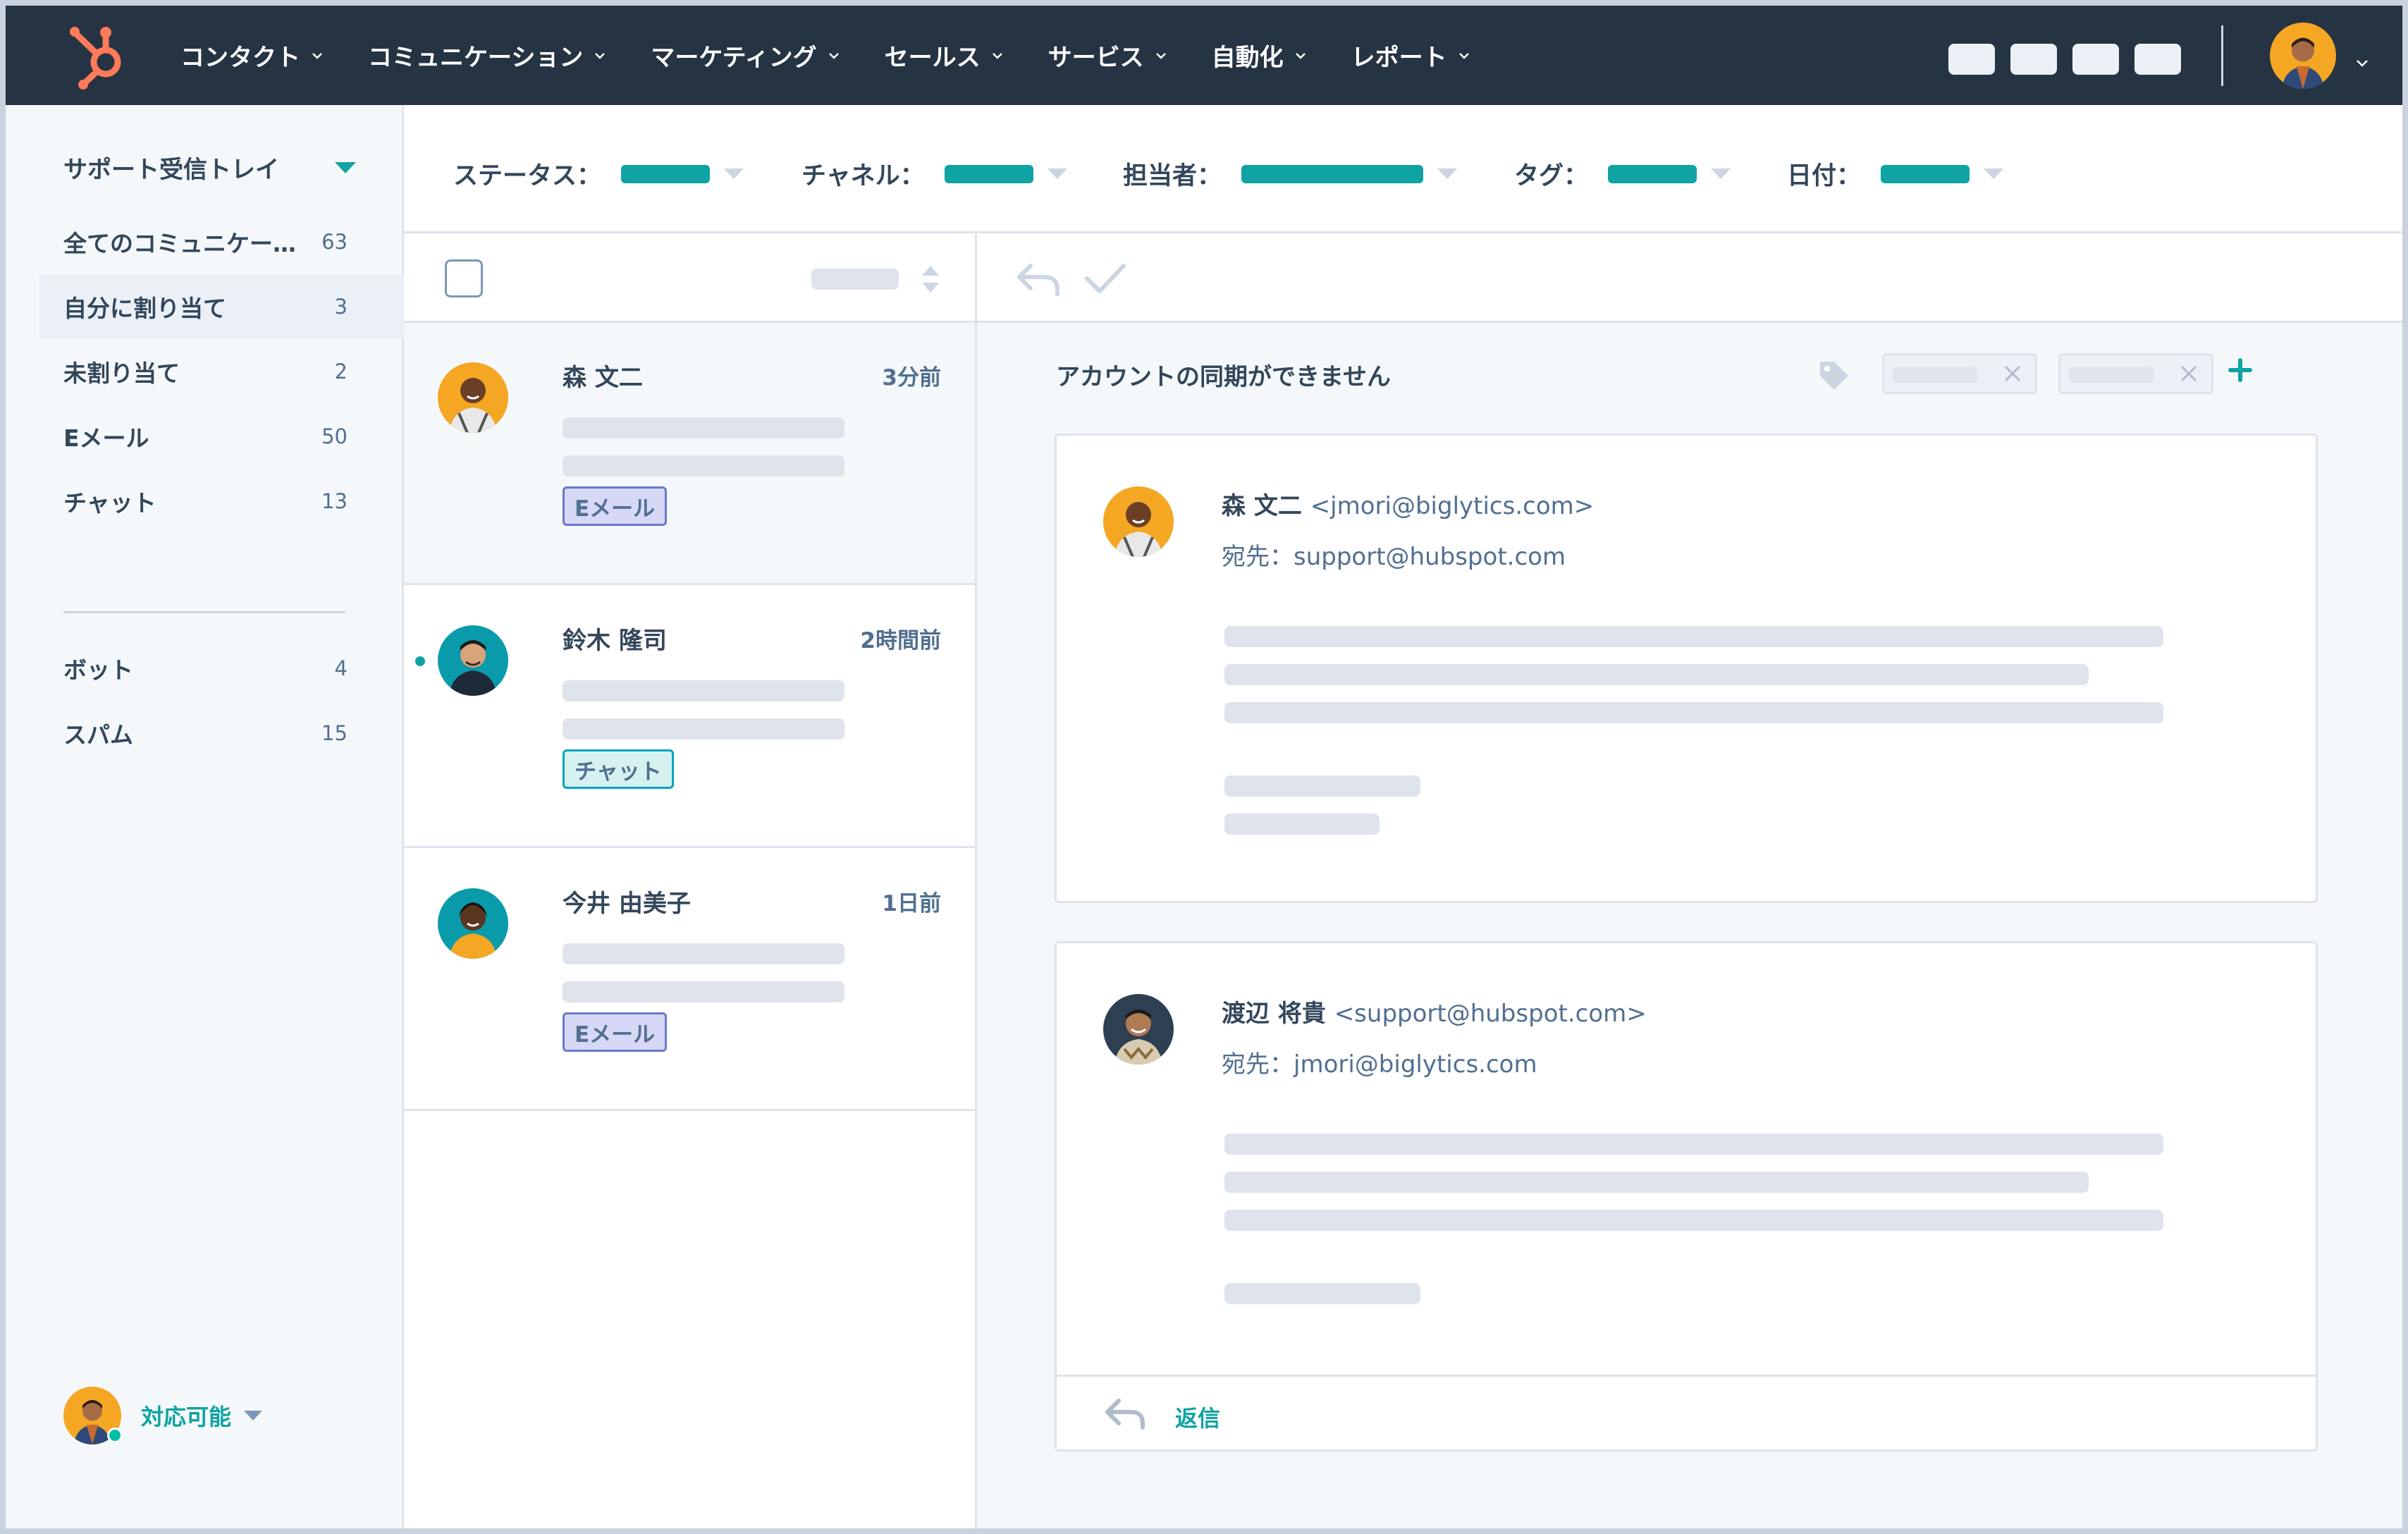  I want to click on agent-avatar, so click(93, 1416).